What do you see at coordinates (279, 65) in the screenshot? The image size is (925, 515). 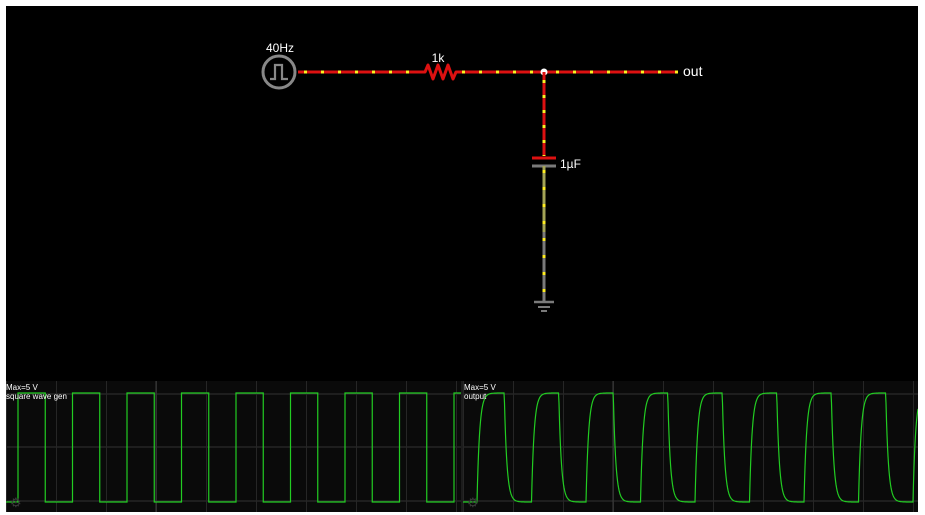 I see `square-wave-source-icon: 40Hz` at bounding box center [279, 65].